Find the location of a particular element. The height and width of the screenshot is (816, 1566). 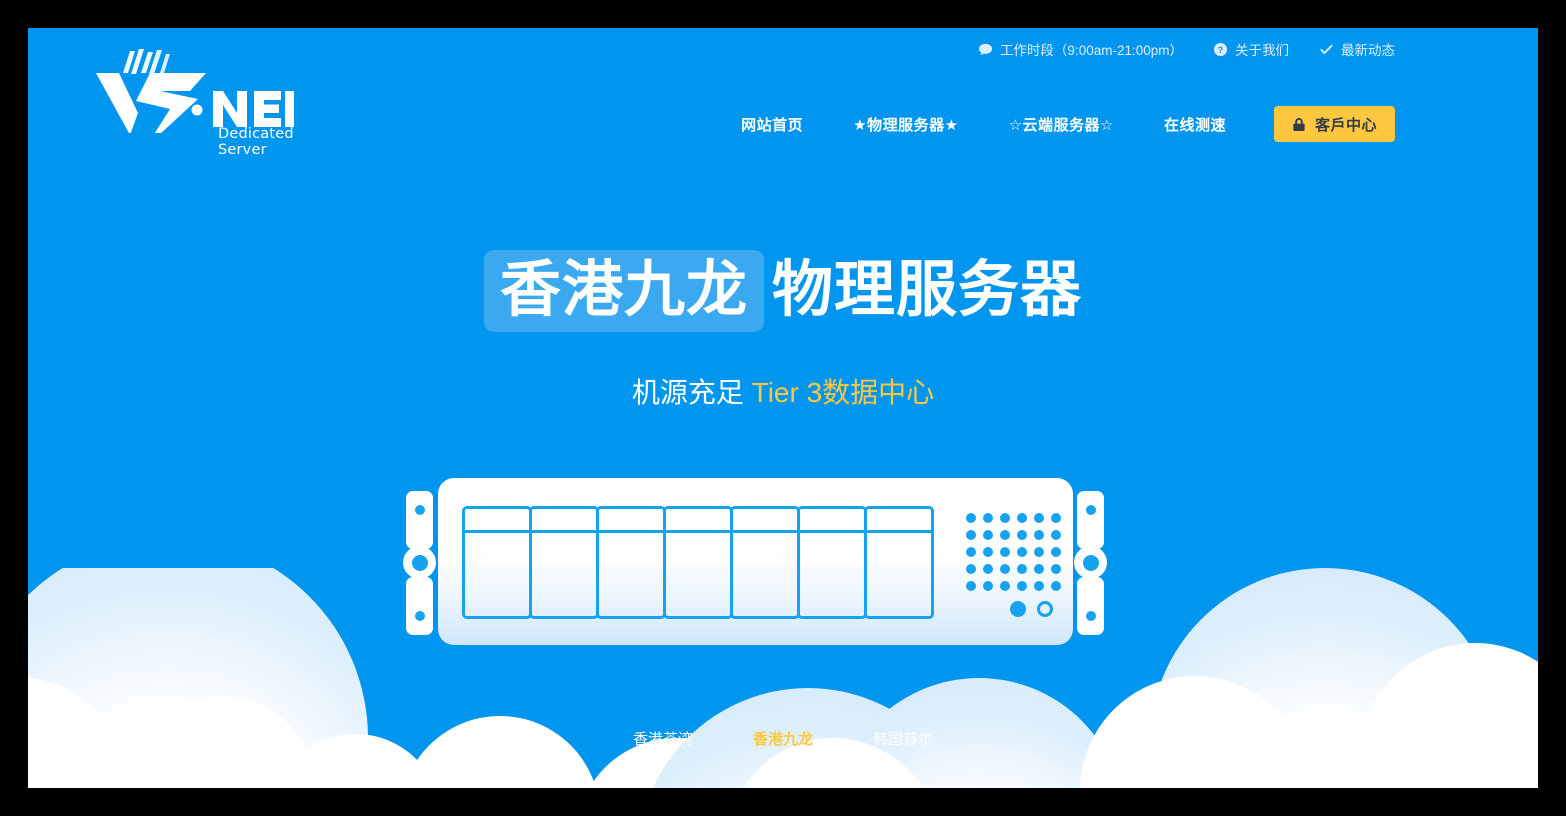

led-off-indicator is located at coordinates (1045, 609).